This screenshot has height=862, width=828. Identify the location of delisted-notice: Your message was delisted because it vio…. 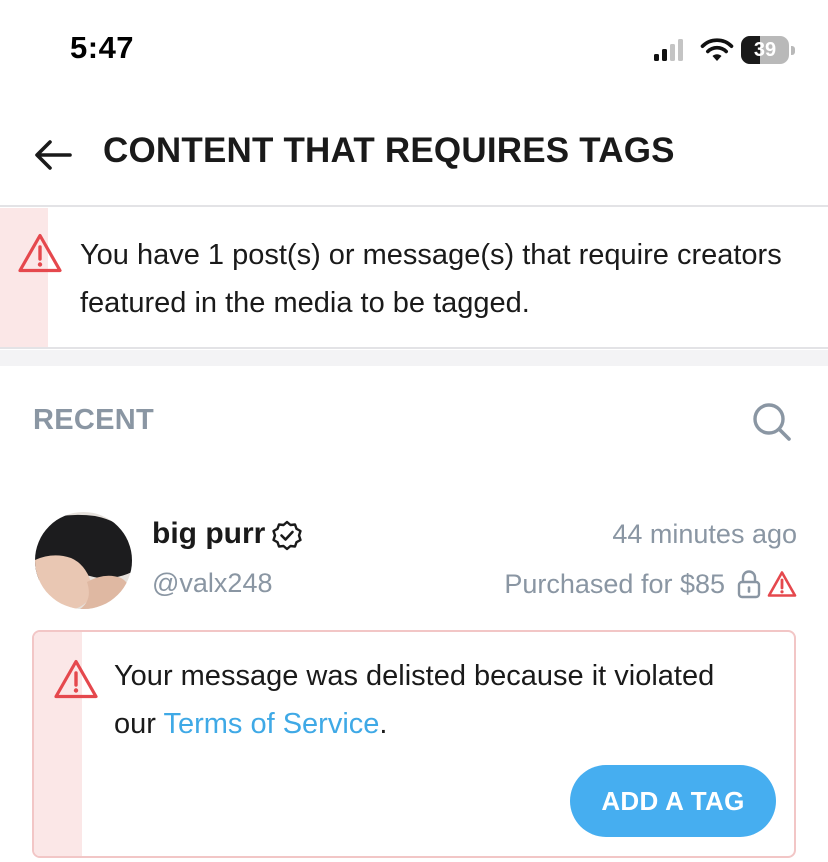
(434, 700).